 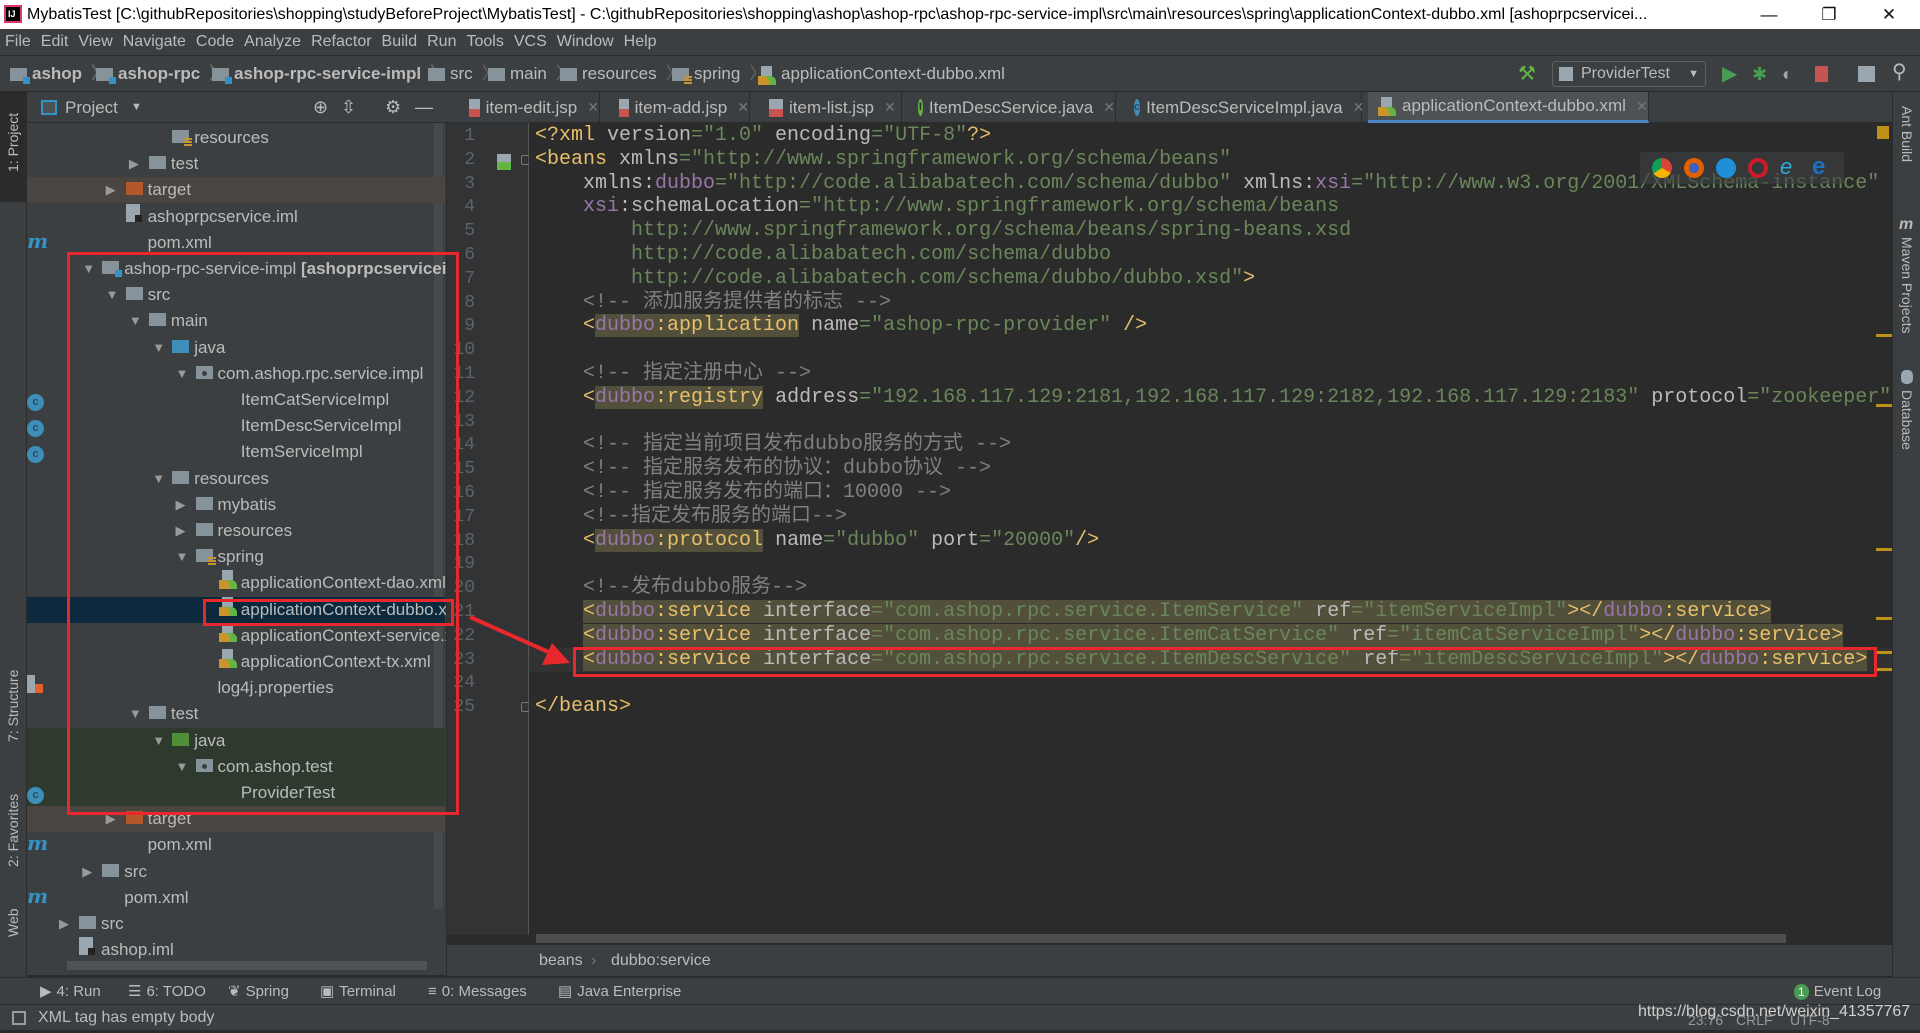 I want to click on build-hammer-icon: ⚒, so click(x=1528, y=74).